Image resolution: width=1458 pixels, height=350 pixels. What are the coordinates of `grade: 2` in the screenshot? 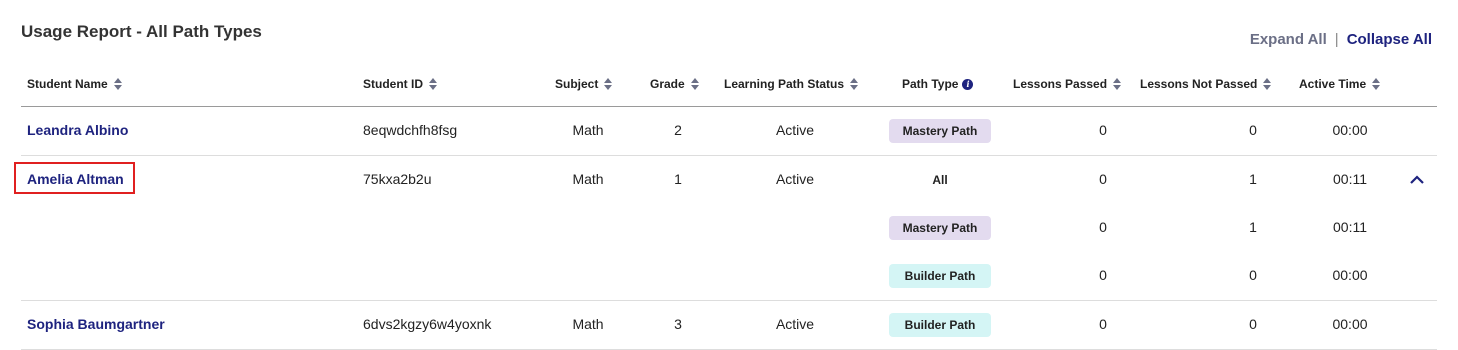 It's located at (678, 130).